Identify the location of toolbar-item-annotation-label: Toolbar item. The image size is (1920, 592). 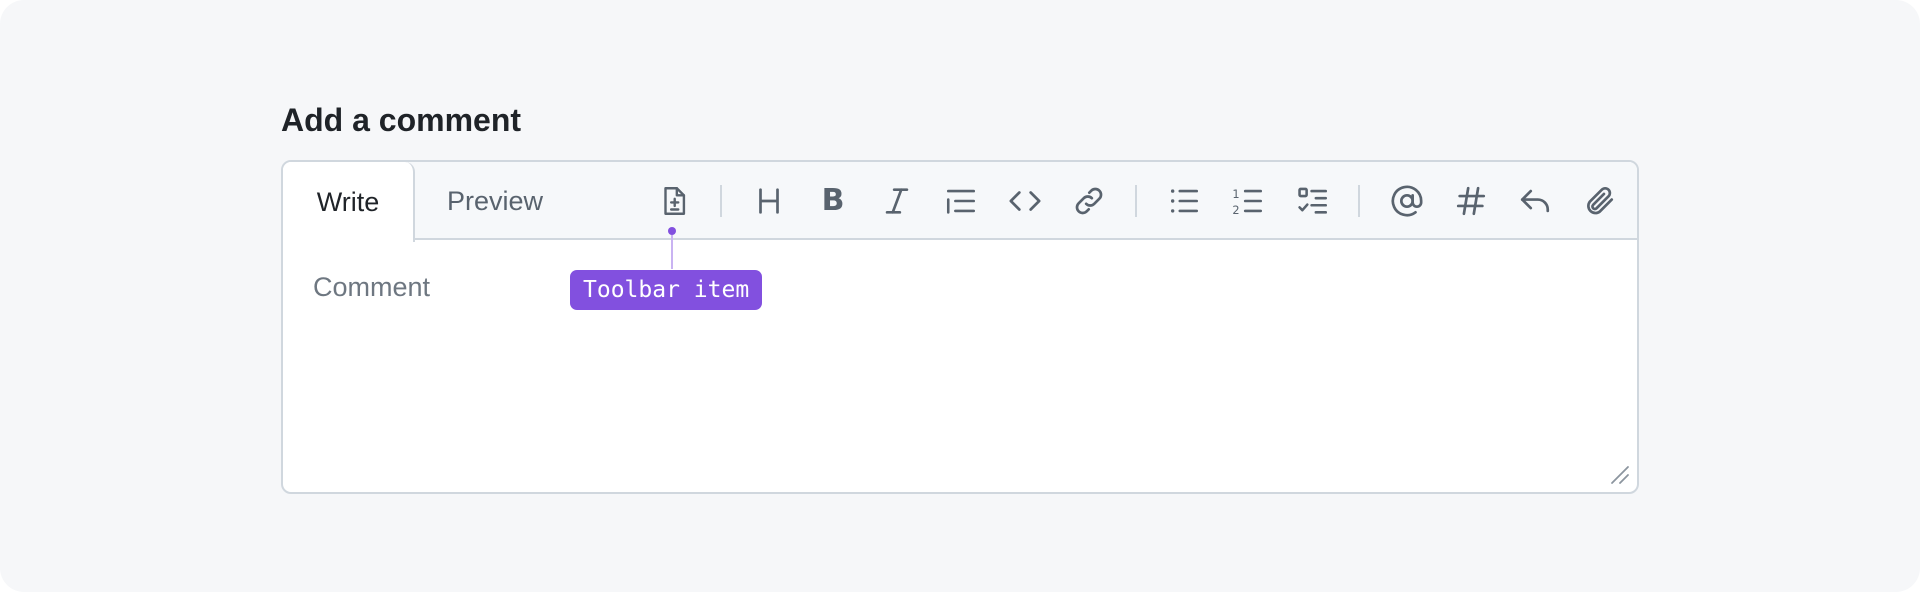
(666, 290).